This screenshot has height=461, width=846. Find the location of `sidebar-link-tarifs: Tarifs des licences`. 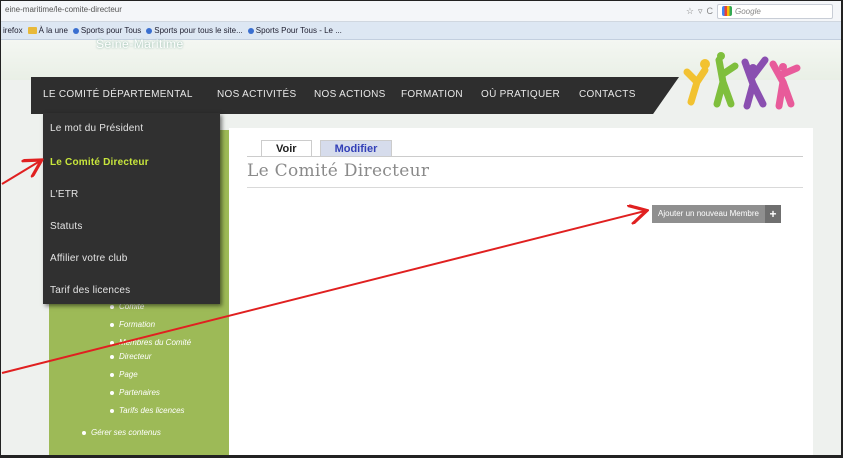

sidebar-link-tarifs: Tarifs des licences is located at coordinates (147, 410).